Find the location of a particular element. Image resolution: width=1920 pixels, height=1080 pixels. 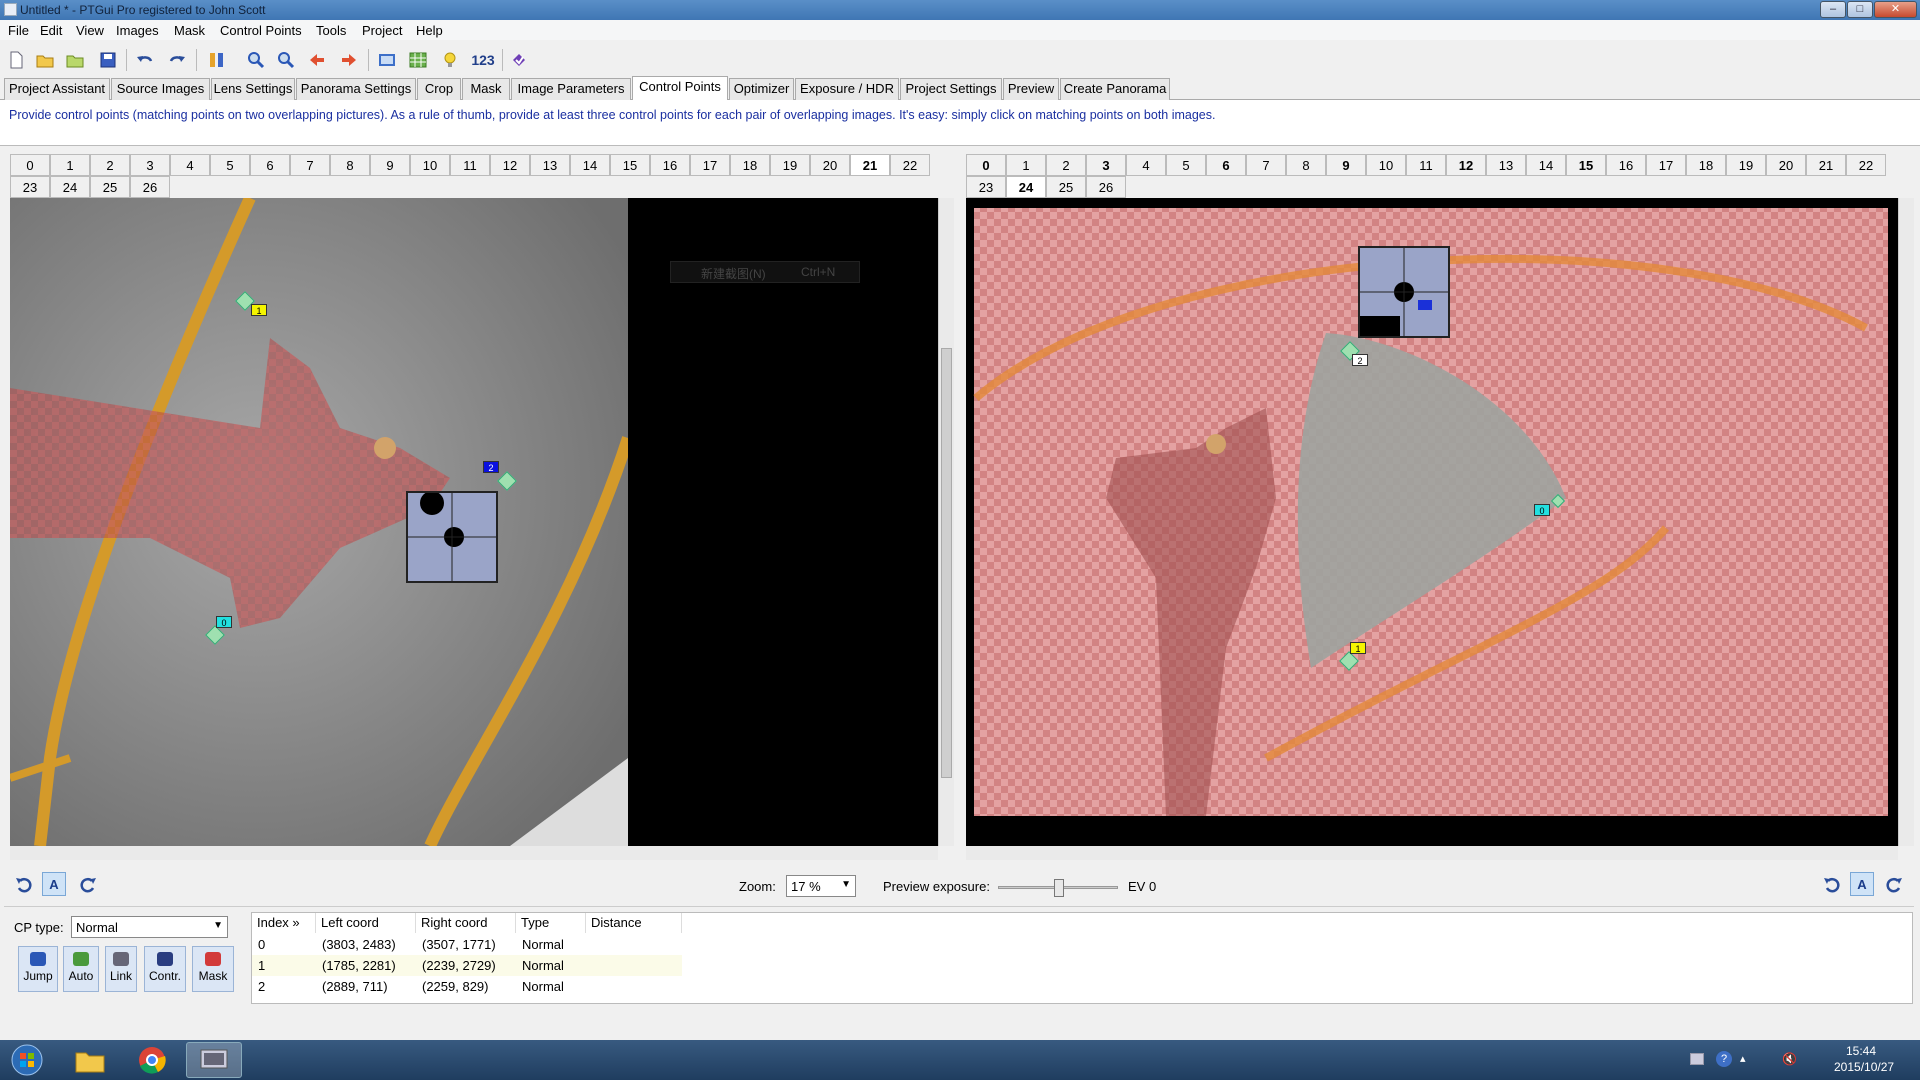

ptgui-task-icon is located at coordinates (214, 1060).